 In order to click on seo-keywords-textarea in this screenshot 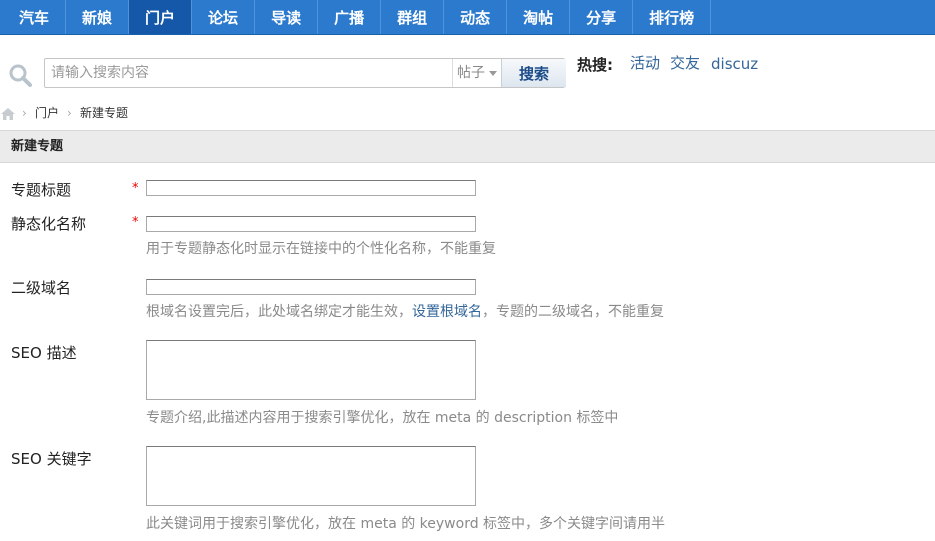, I will do `click(311, 476)`.